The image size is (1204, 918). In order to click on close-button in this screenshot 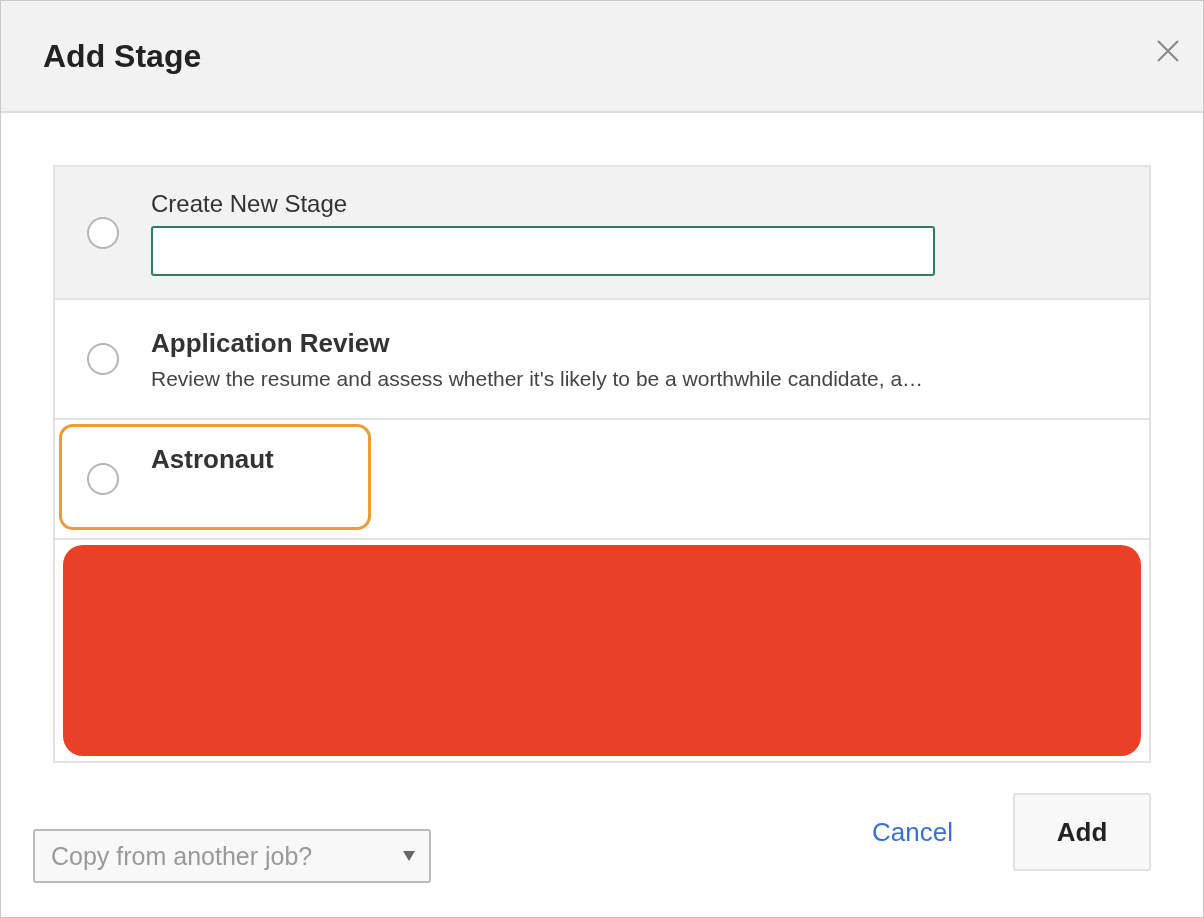, I will do `click(1168, 51)`.